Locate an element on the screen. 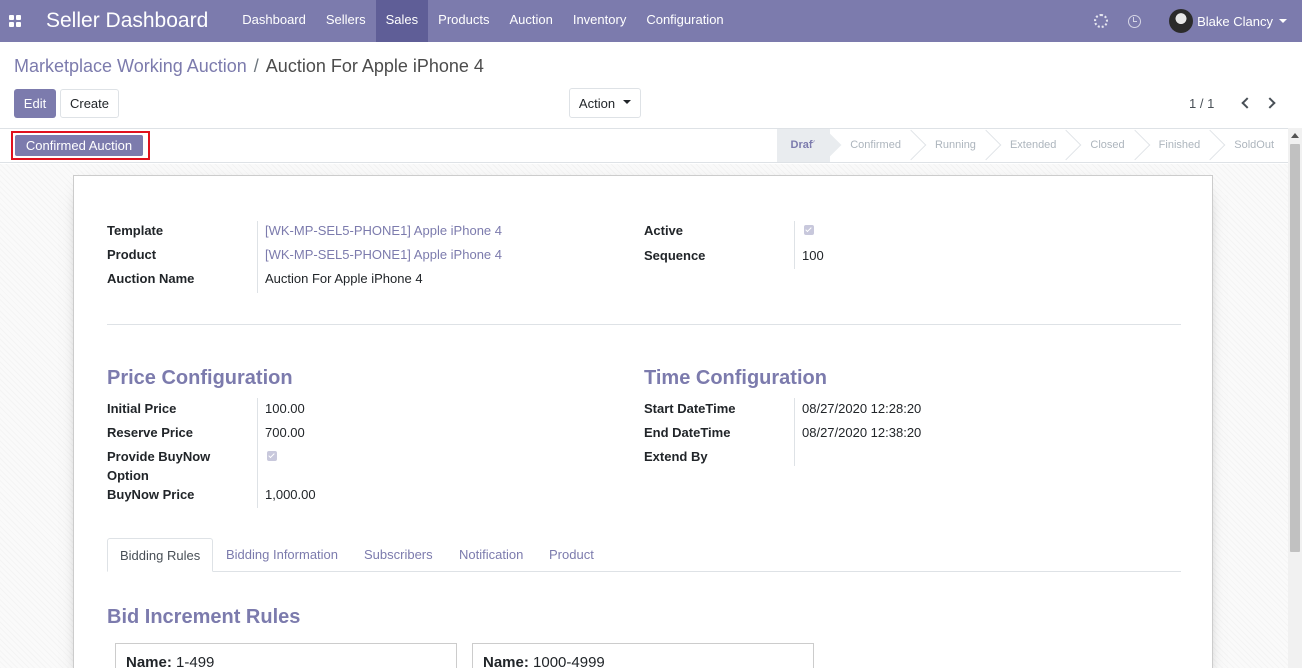 The image size is (1302, 668). rule-card-title: Name: 1-499 is located at coordinates (170, 661).